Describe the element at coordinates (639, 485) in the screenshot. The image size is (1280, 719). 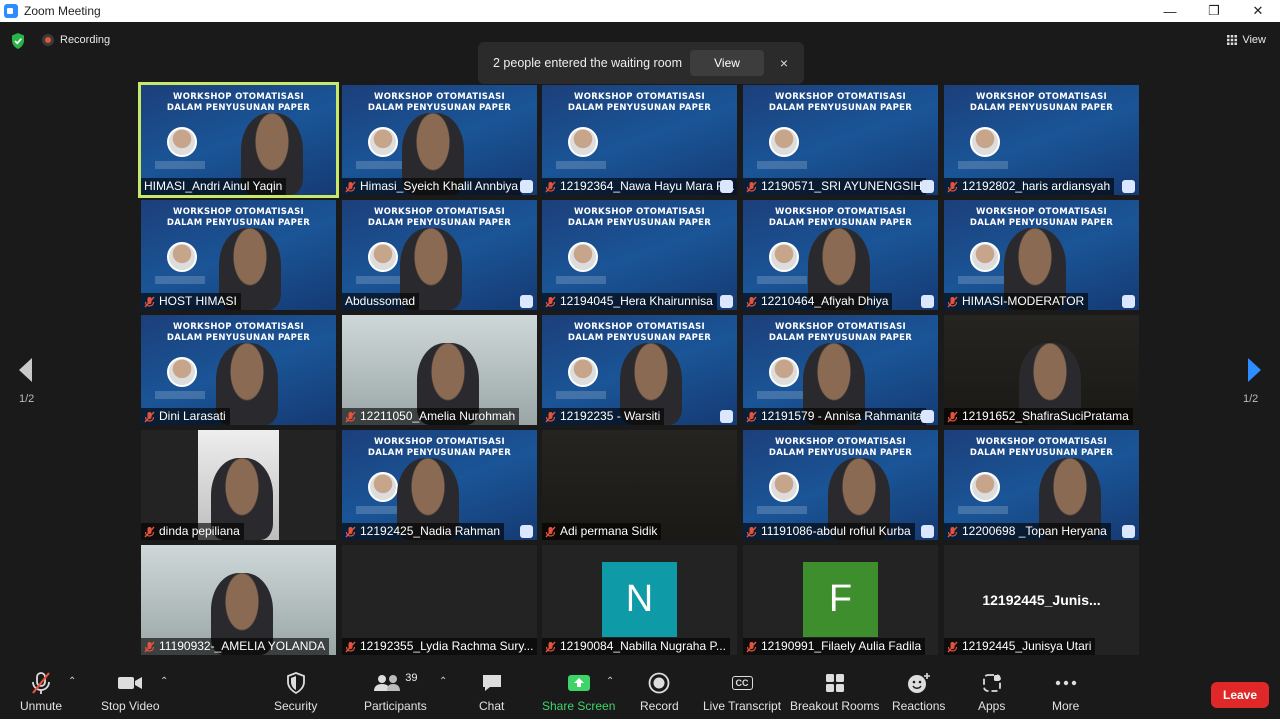
I see `participant-tile: Adi permana Sidik` at that location.